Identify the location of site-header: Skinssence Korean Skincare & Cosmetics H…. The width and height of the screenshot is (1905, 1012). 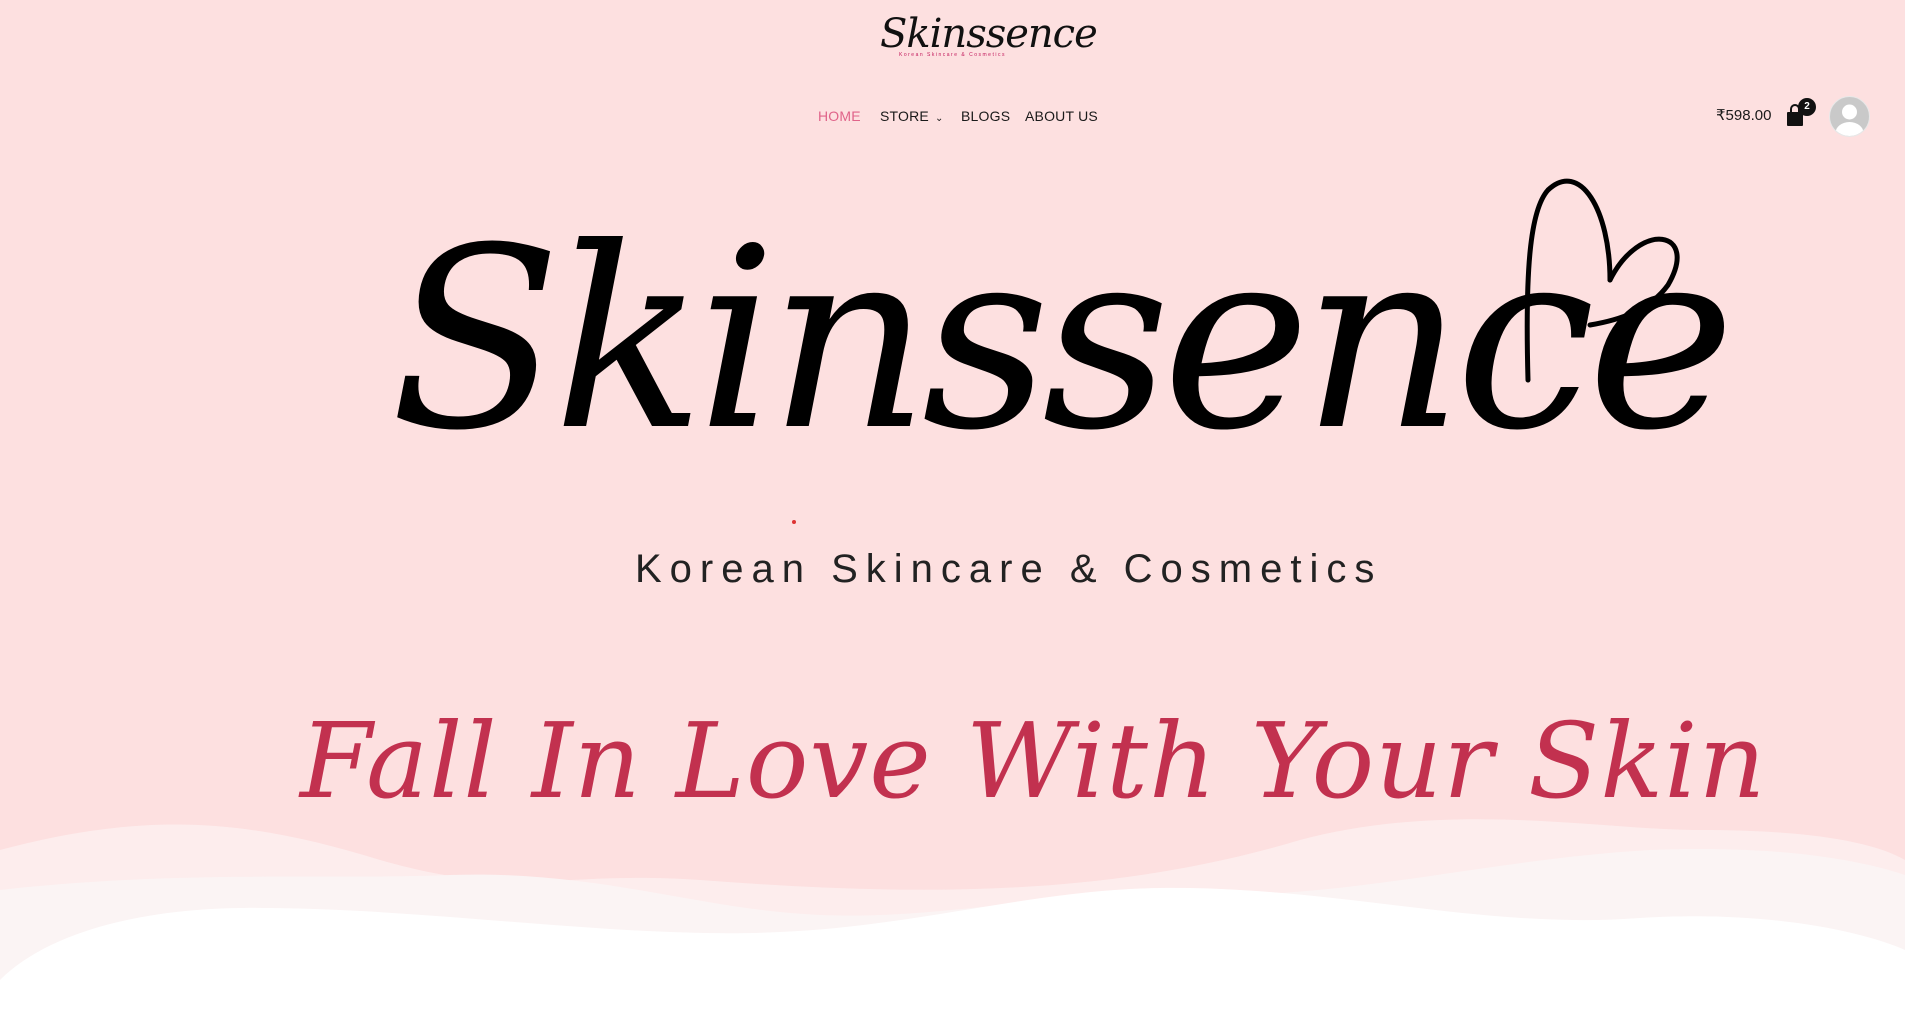
(952, 75).